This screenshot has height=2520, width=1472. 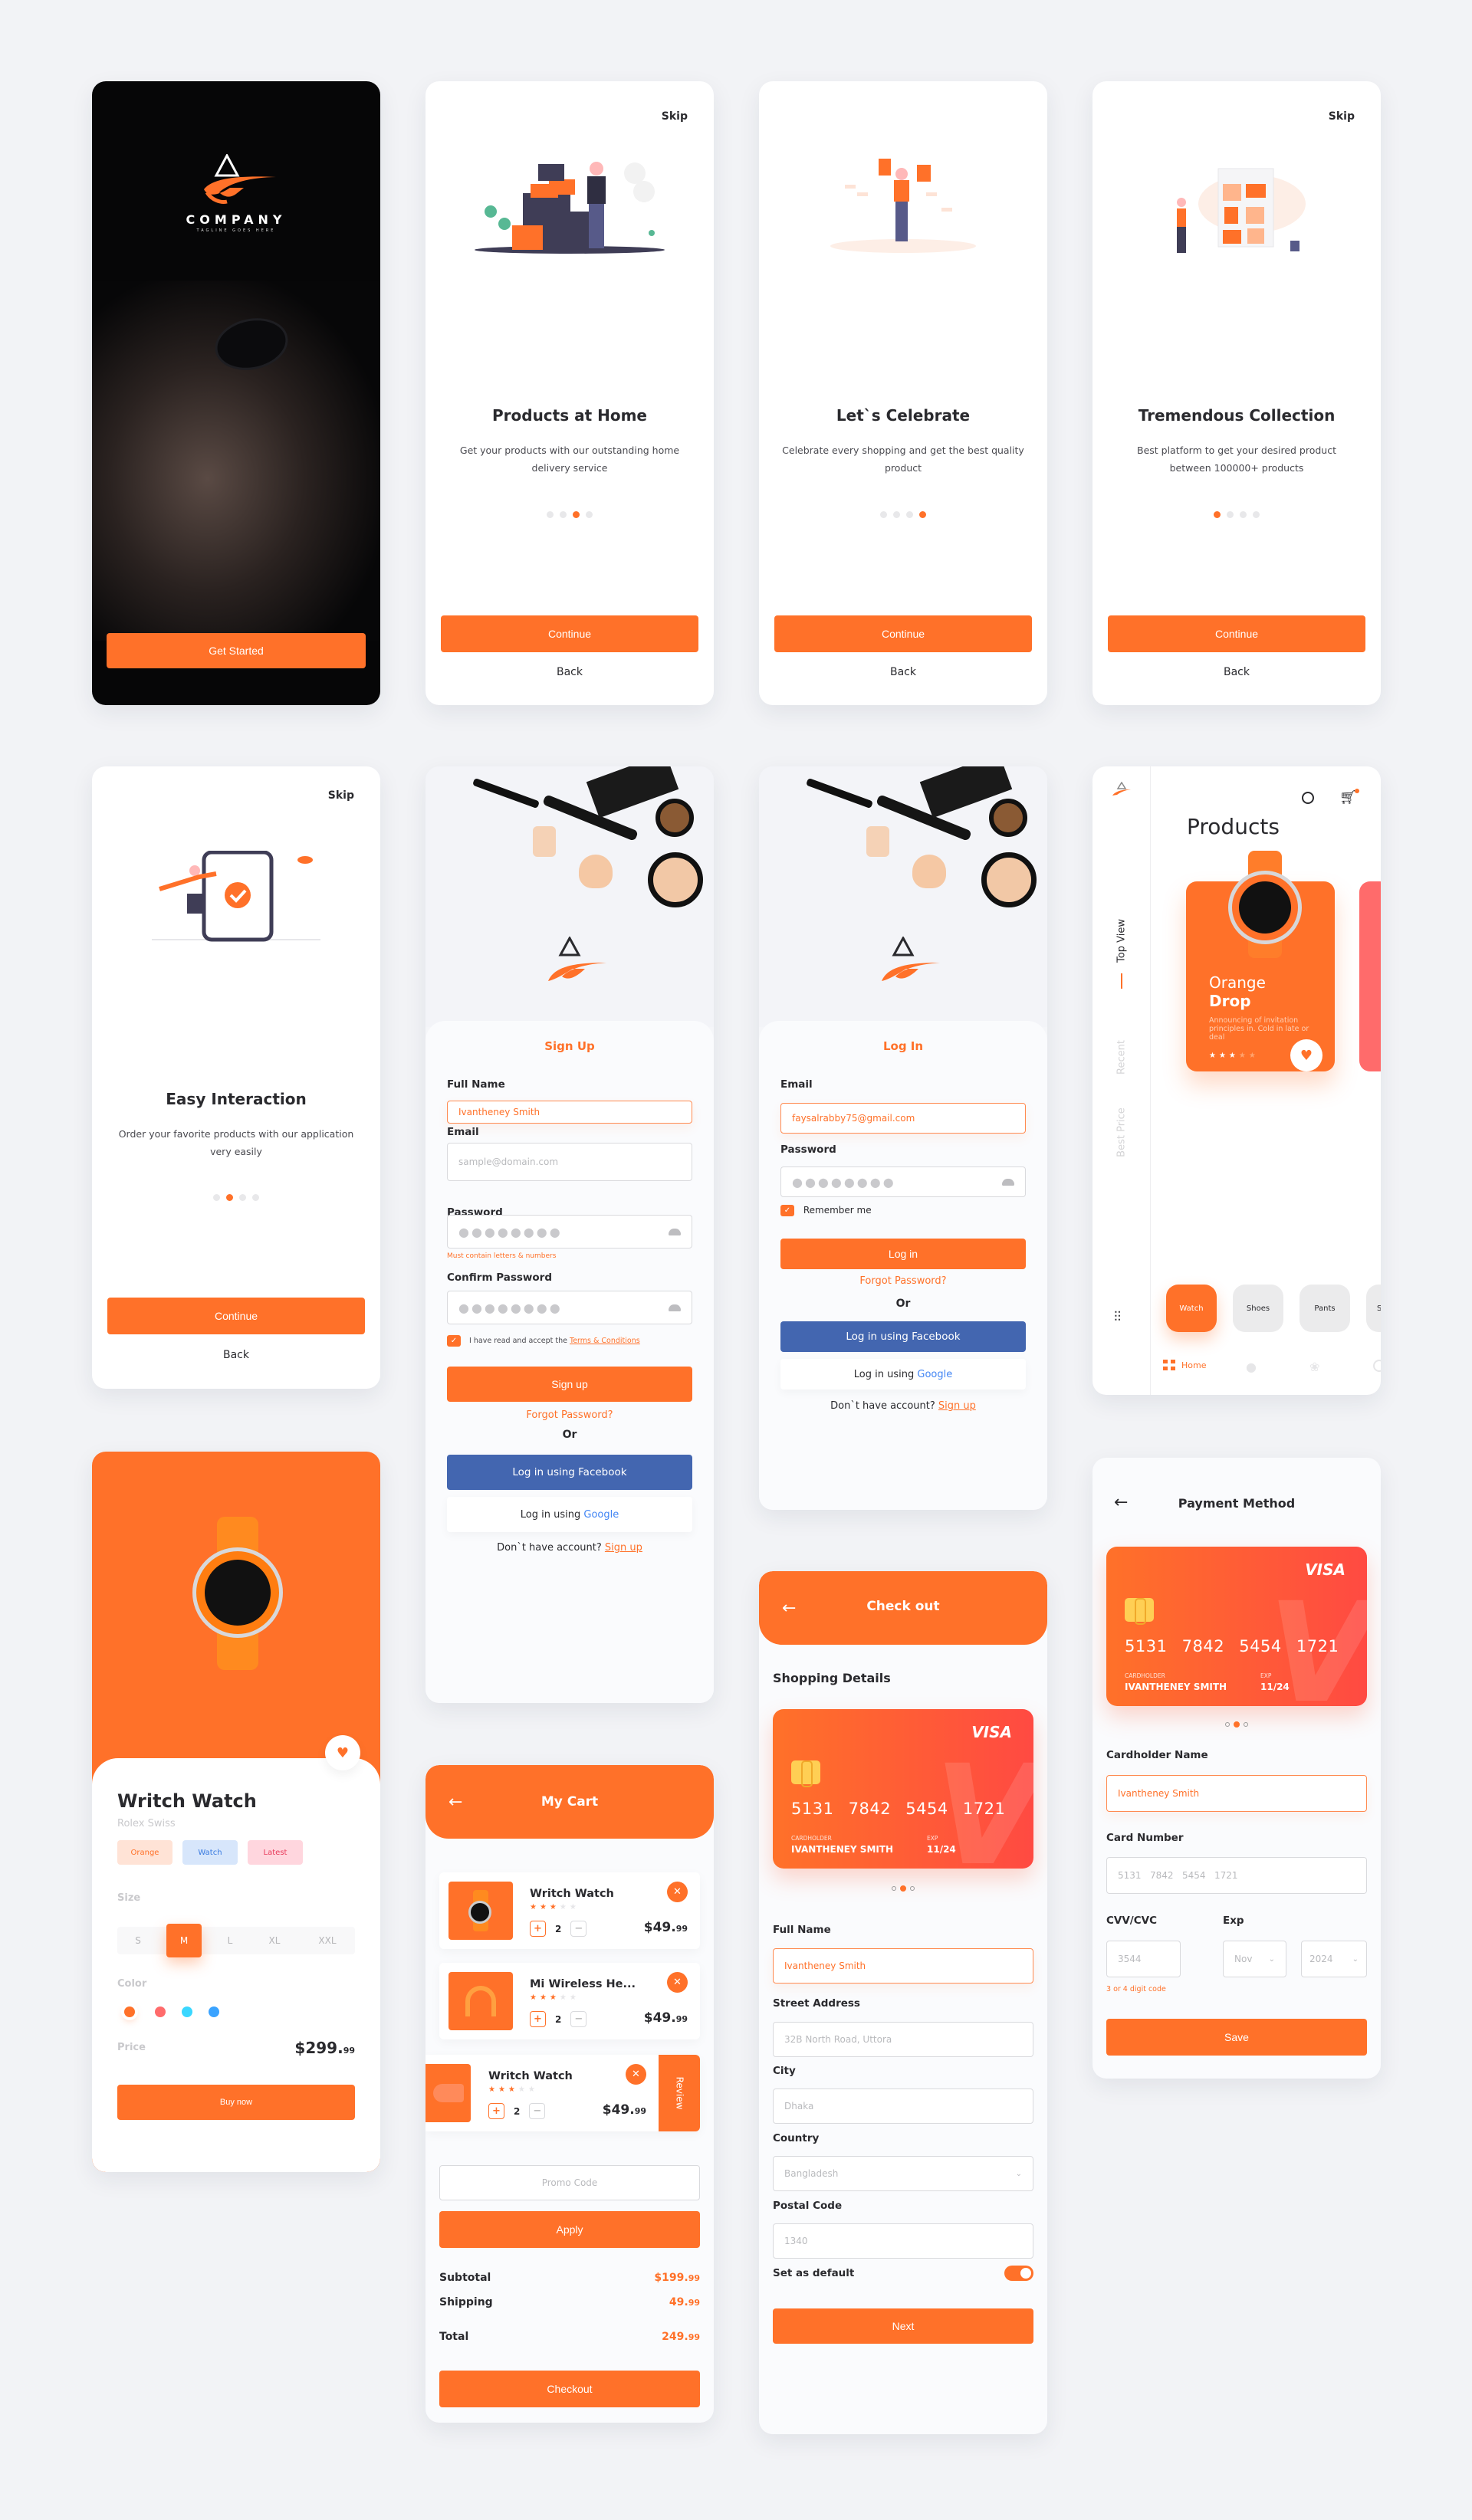 I want to click on terms-checkbox: ✓, so click(x=454, y=1341).